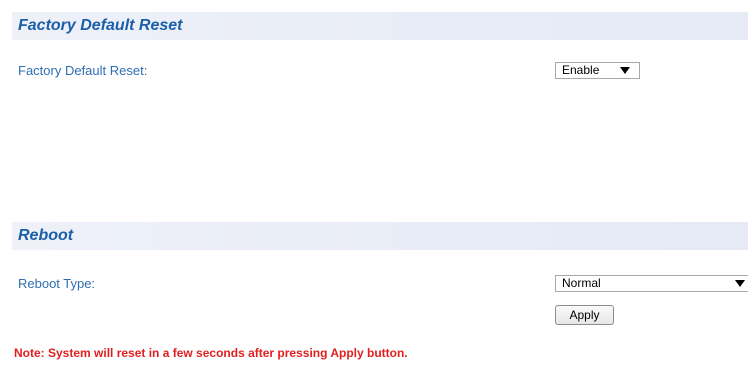  What do you see at coordinates (380, 236) in the screenshot?
I see `reboot-section-header: Reboot` at bounding box center [380, 236].